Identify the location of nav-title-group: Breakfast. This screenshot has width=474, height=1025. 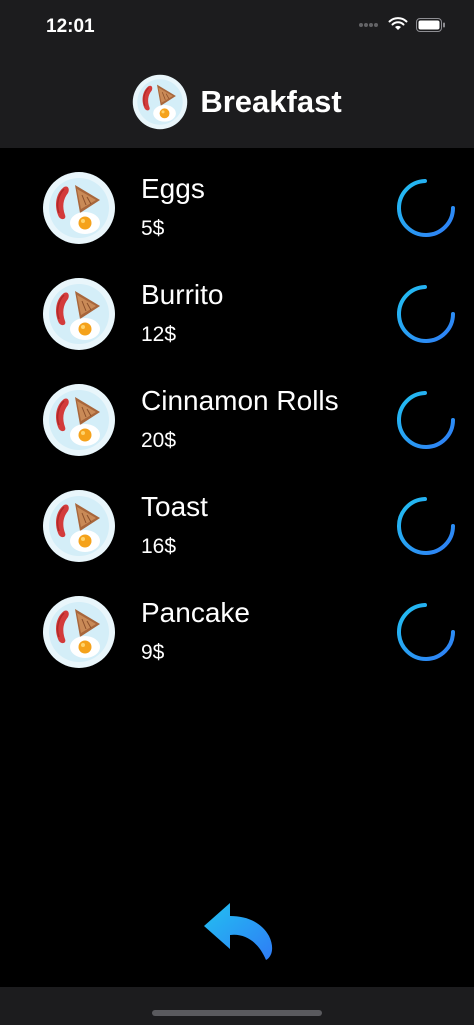
(237, 102).